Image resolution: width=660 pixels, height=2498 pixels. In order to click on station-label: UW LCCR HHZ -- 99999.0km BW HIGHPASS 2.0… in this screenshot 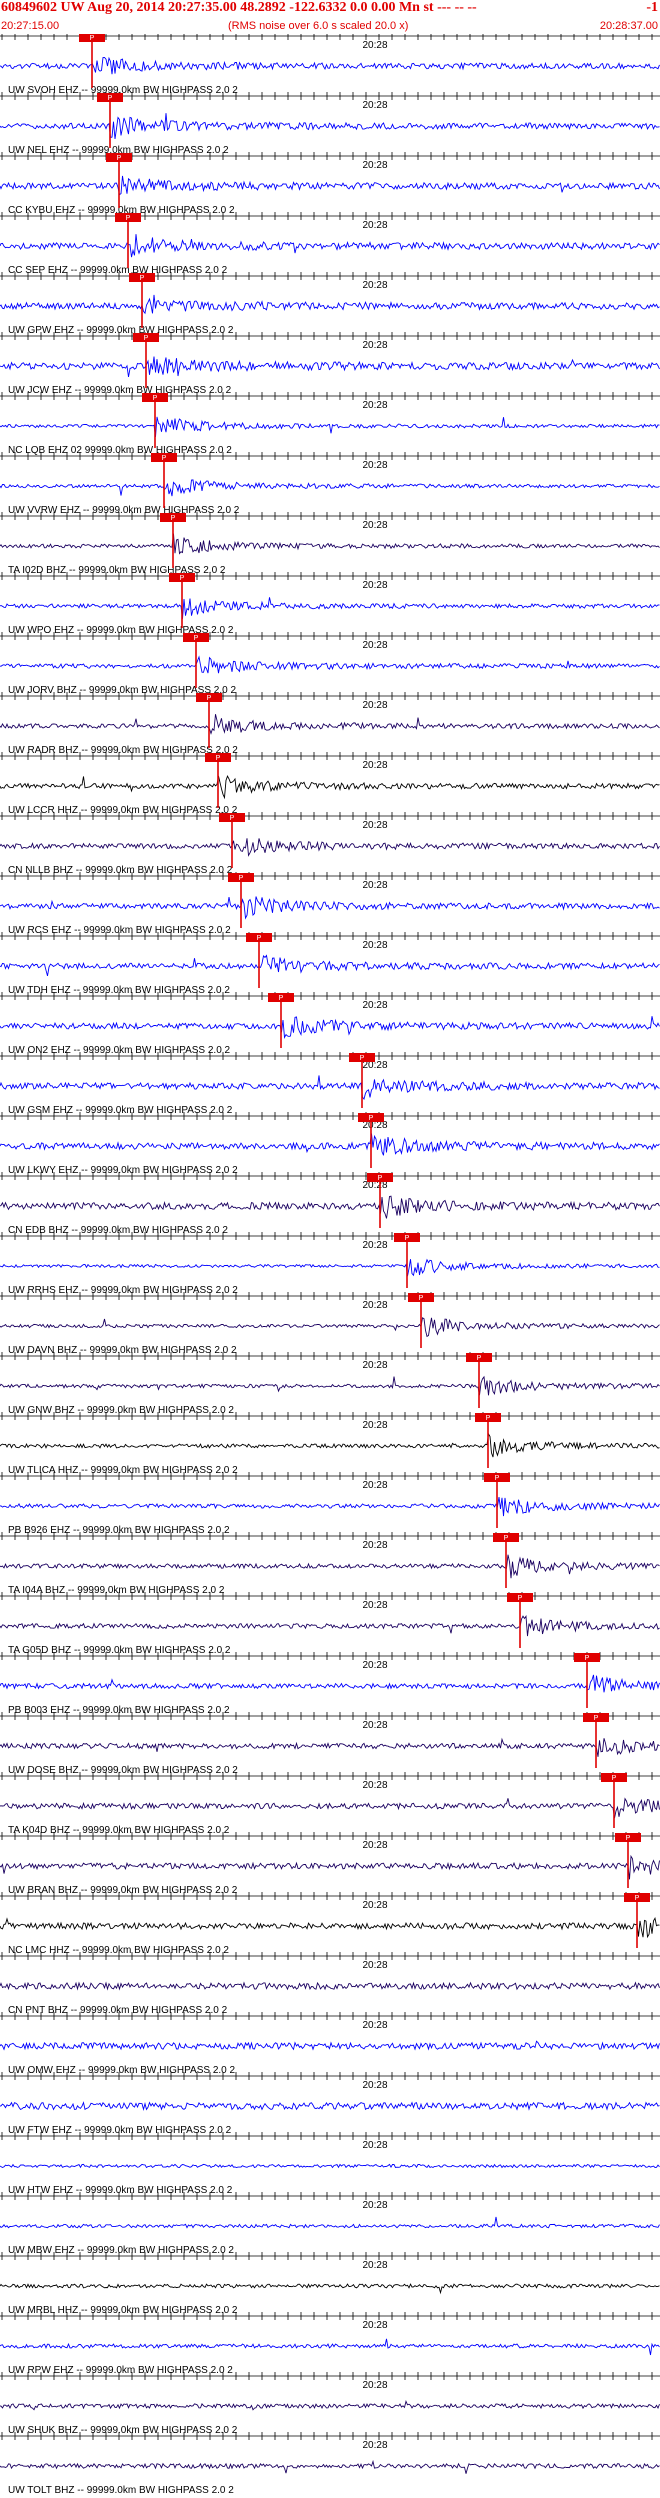, I will do `click(123, 810)`.